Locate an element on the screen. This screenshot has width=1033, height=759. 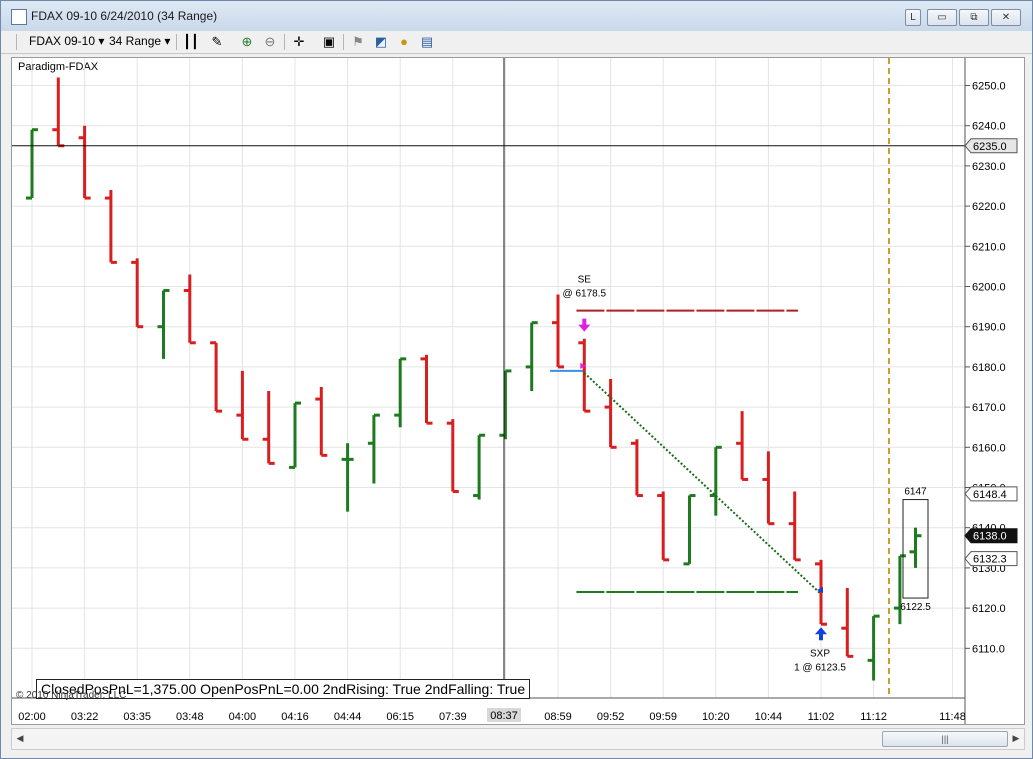
crosshair-time-label: 08:37 is located at coordinates (504, 716).